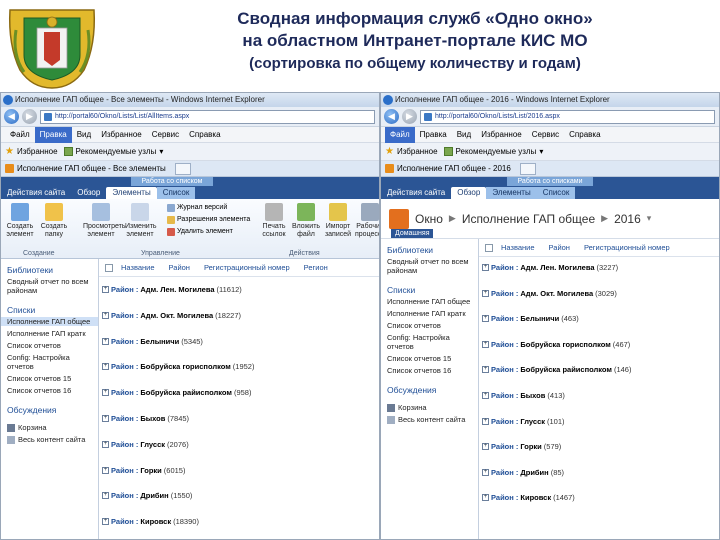  I want to click on browse-tab: Обзор, so click(469, 193).